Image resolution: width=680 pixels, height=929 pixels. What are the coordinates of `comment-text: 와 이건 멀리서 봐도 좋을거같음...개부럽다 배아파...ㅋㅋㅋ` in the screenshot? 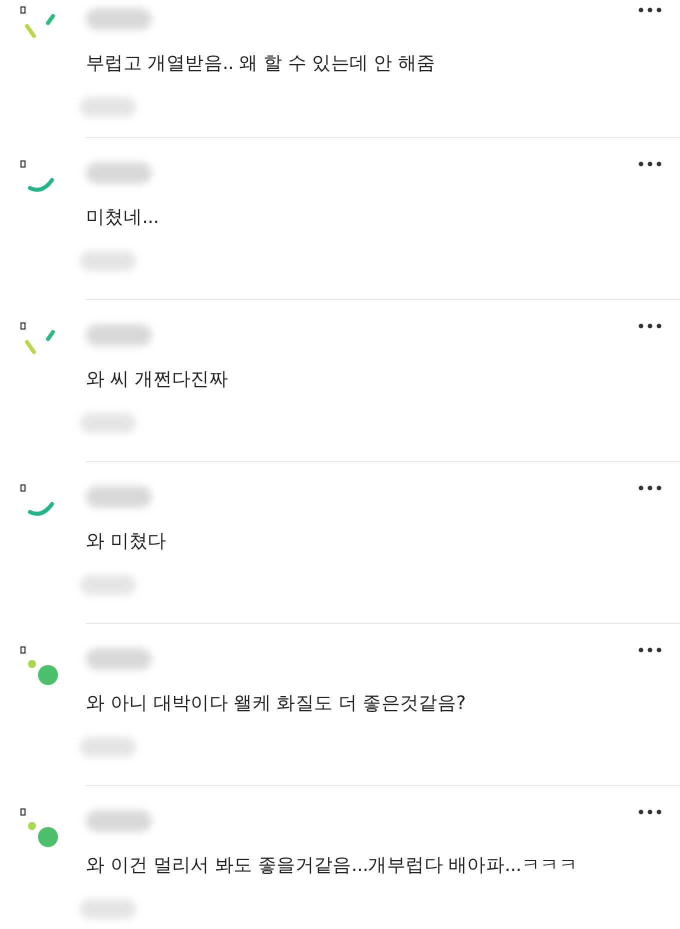 It's located at (332, 865).